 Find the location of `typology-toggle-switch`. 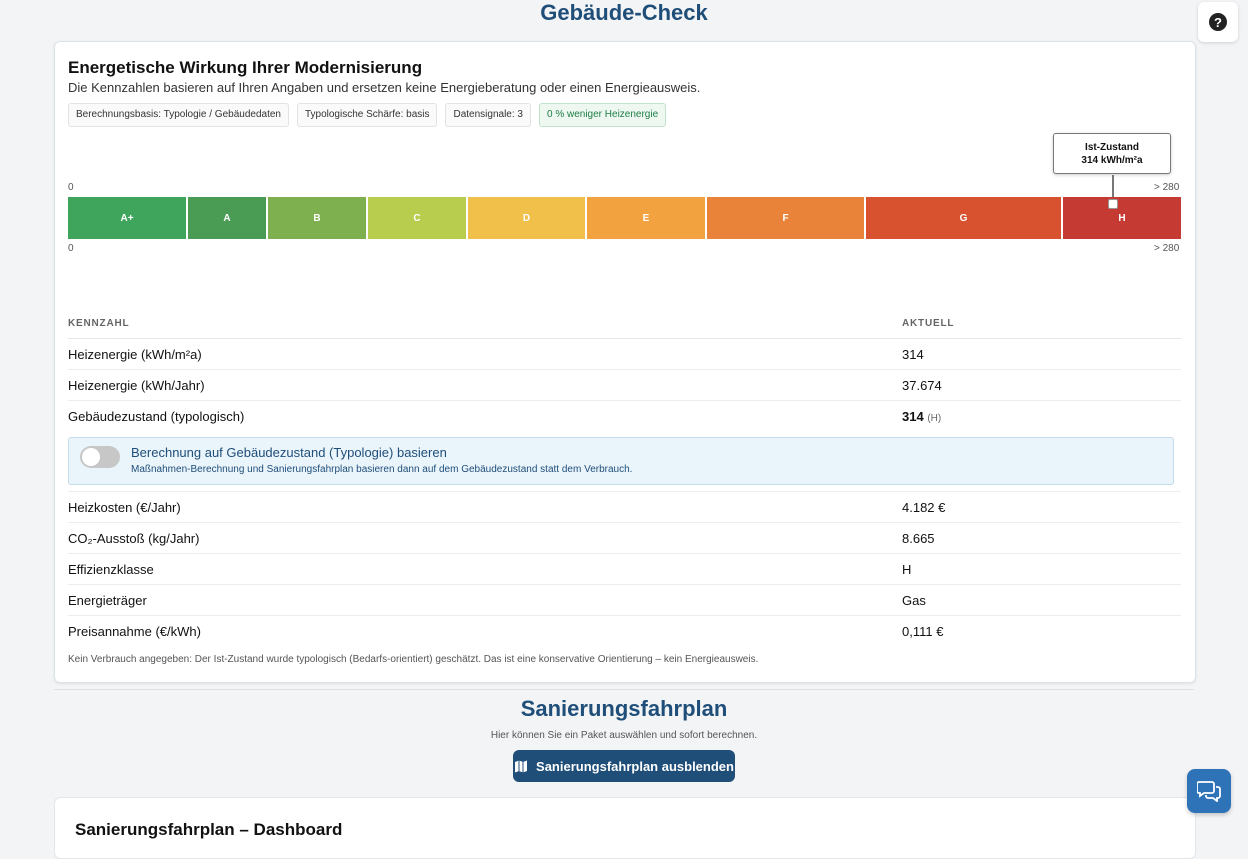

typology-toggle-switch is located at coordinates (100, 457).